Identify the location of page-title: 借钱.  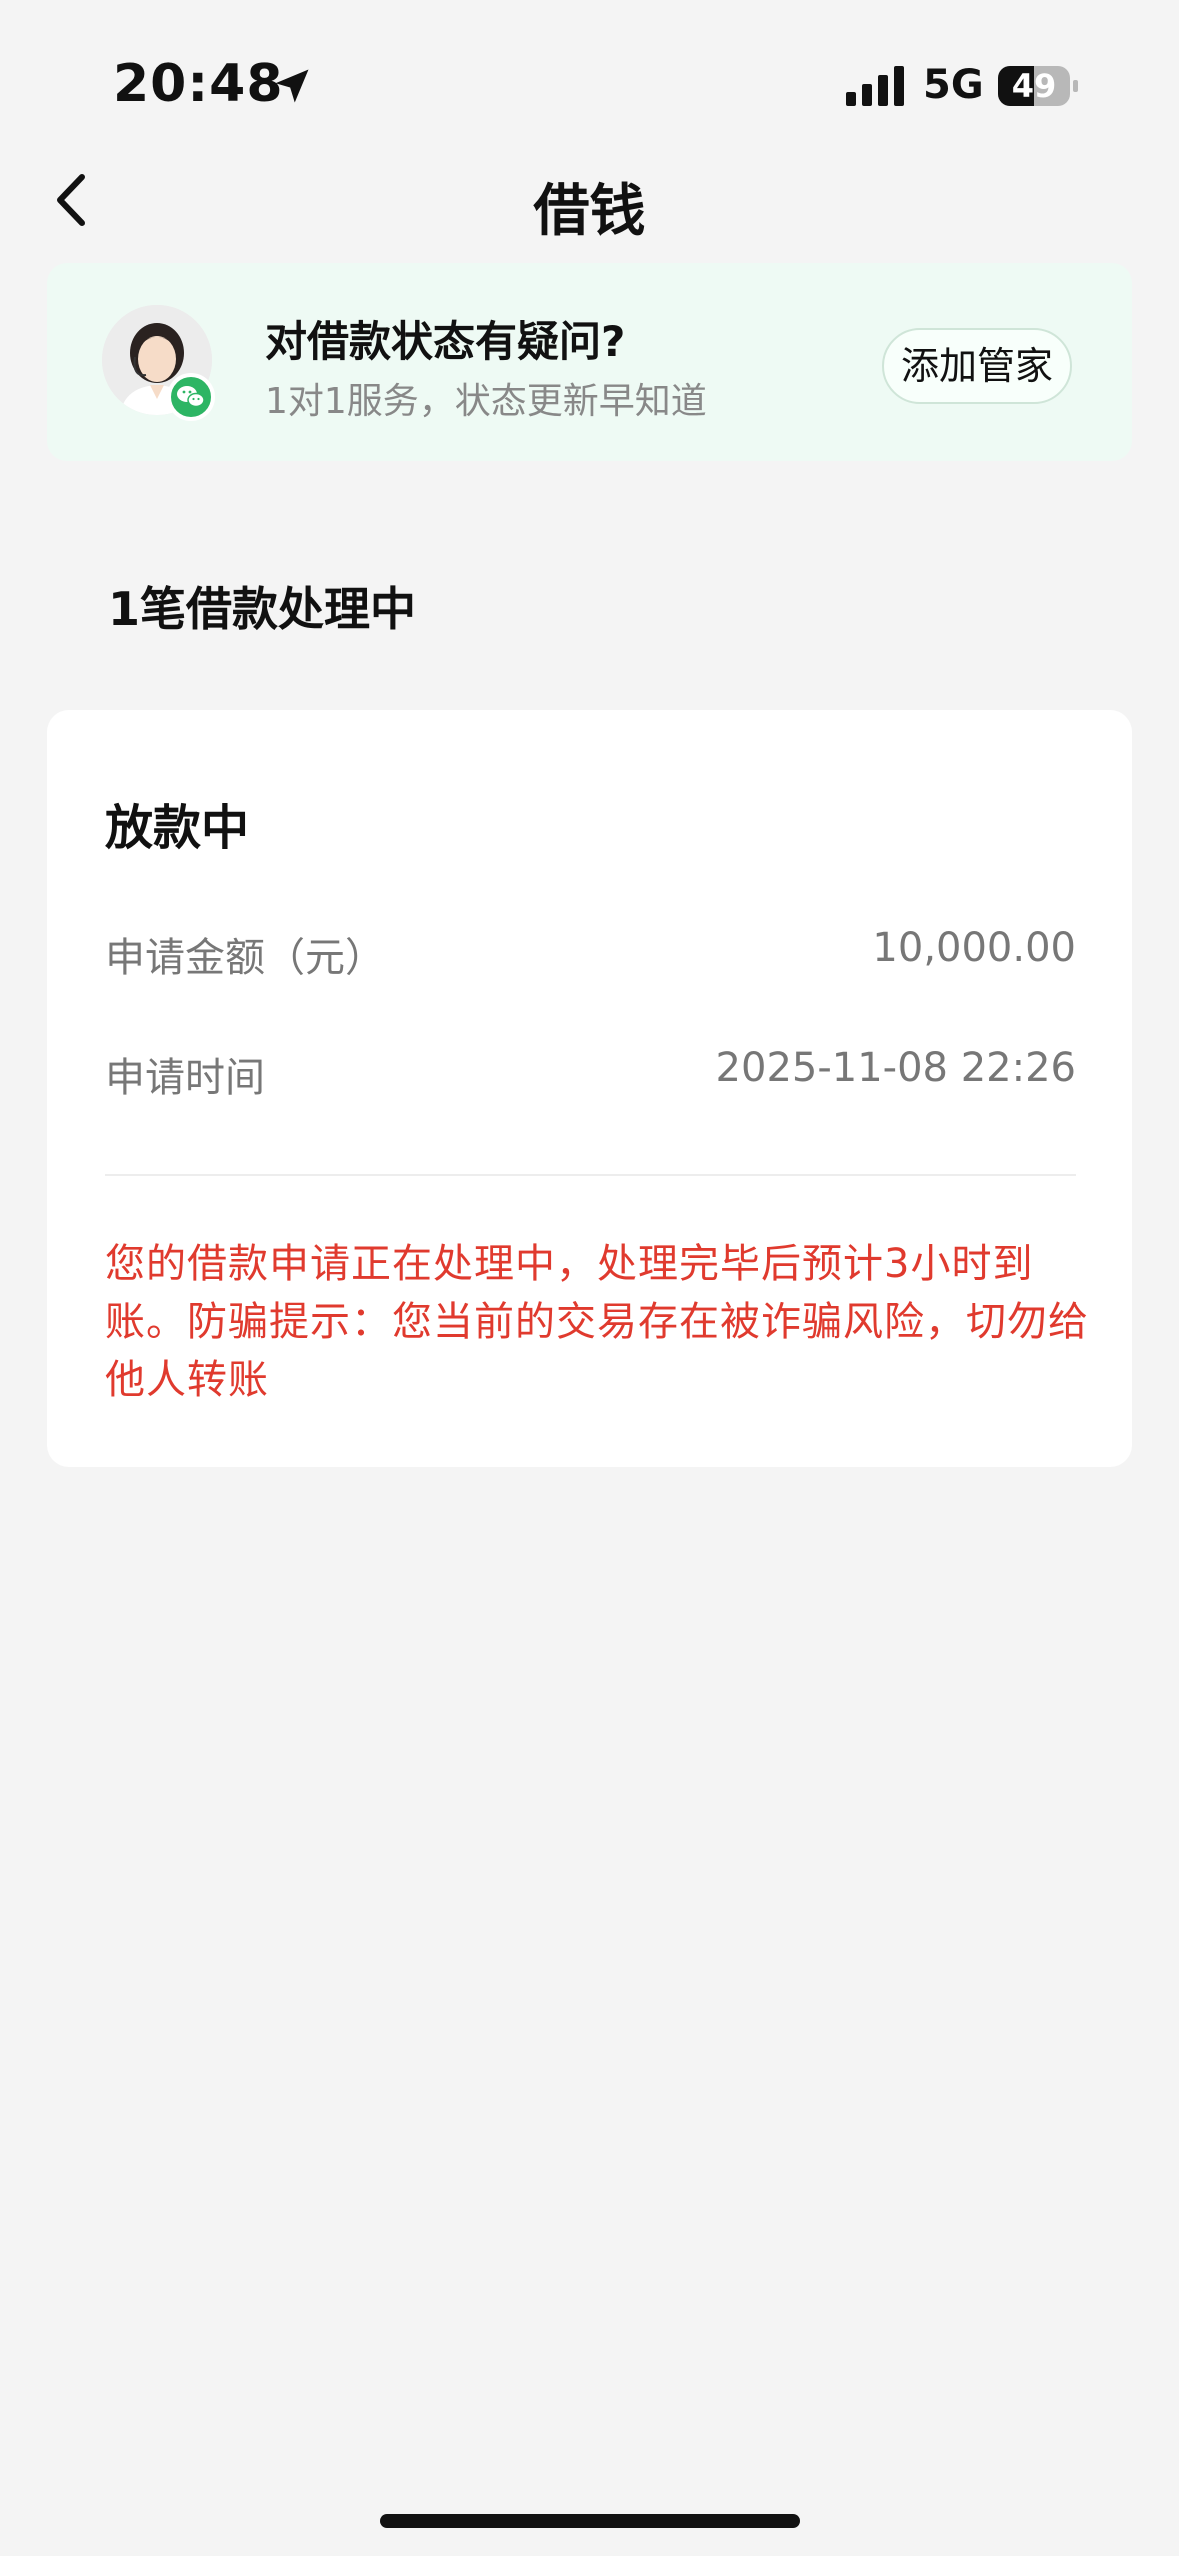
(589, 211).